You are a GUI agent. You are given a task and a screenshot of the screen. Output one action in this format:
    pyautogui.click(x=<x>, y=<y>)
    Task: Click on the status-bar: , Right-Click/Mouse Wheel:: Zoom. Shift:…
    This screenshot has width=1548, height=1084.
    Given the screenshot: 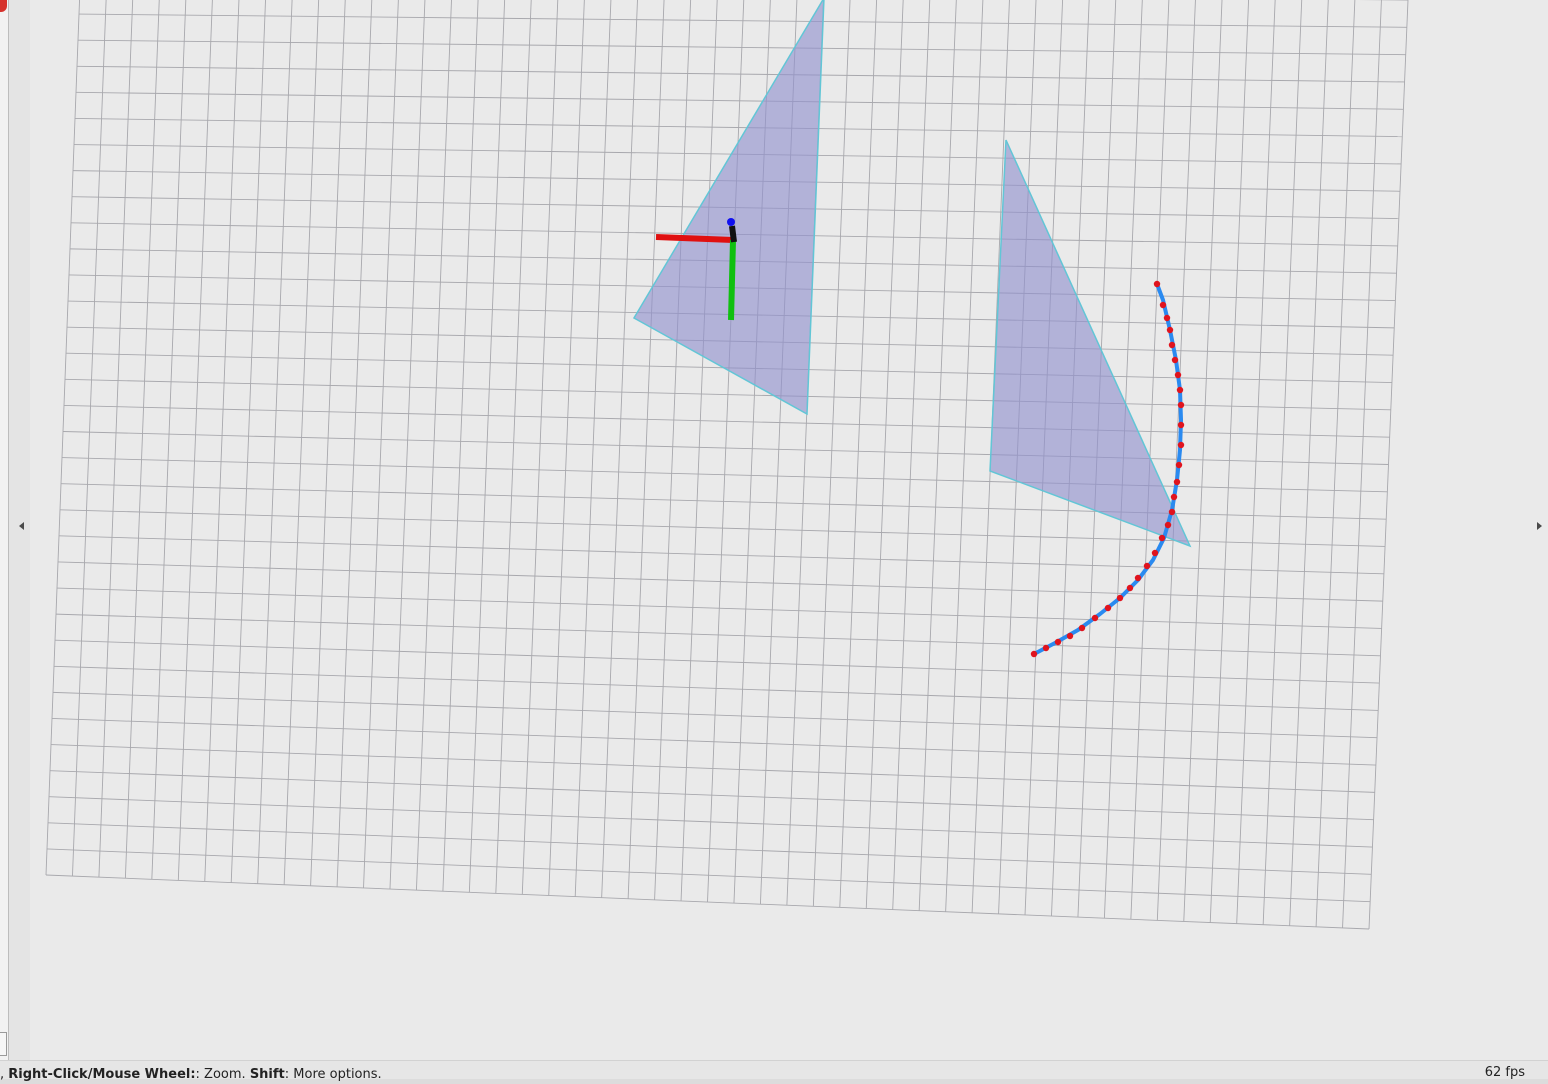 What is the action you would take?
    pyautogui.click(x=774, y=1071)
    